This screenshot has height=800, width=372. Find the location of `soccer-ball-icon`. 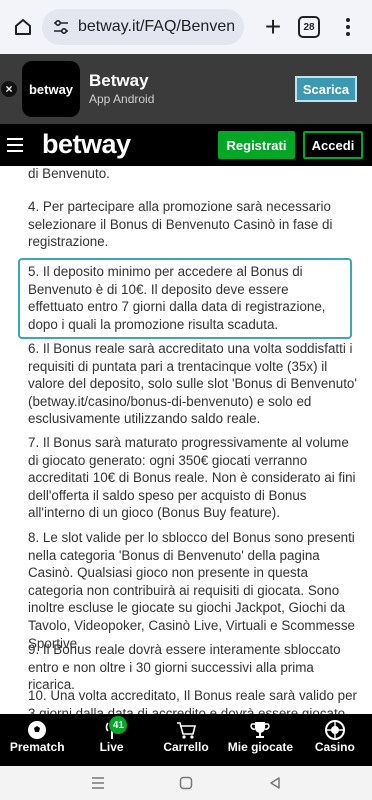

soccer-ball-icon is located at coordinates (37, 730).